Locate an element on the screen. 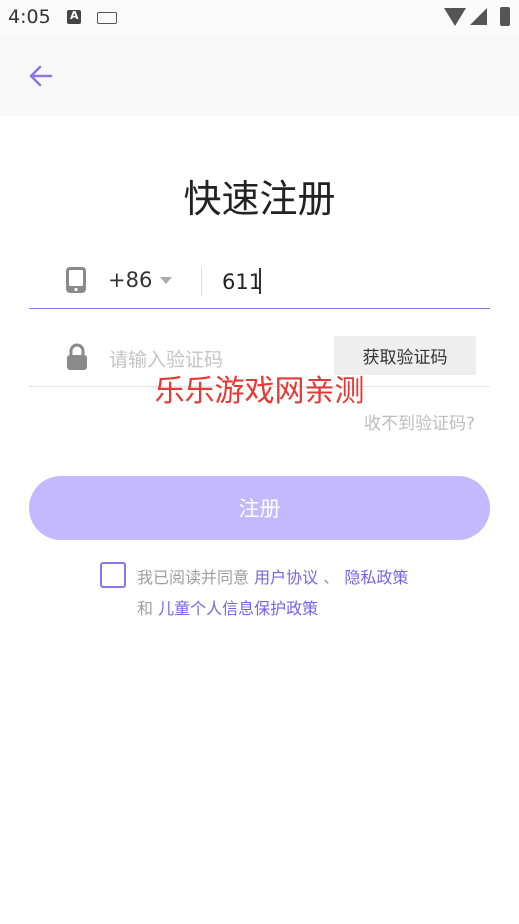 This screenshot has height=924, width=519. phone-input-row: +86 is located at coordinates (259, 282).